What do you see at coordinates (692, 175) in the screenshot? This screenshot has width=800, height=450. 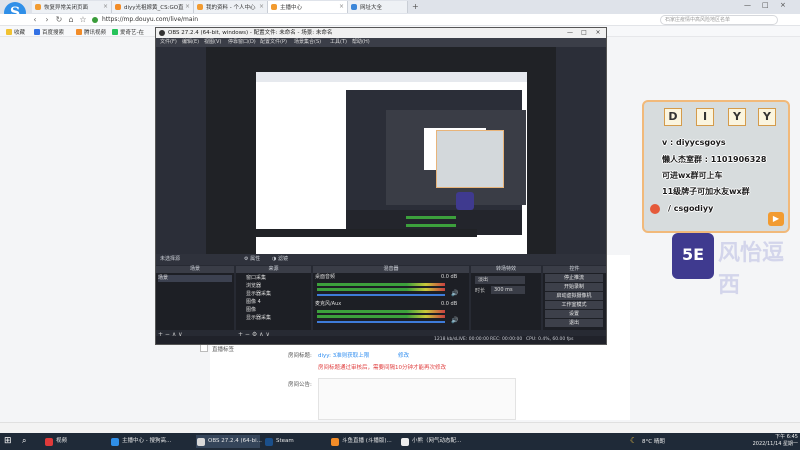 I see `overlay-line: 可进wx群可上车` at bounding box center [692, 175].